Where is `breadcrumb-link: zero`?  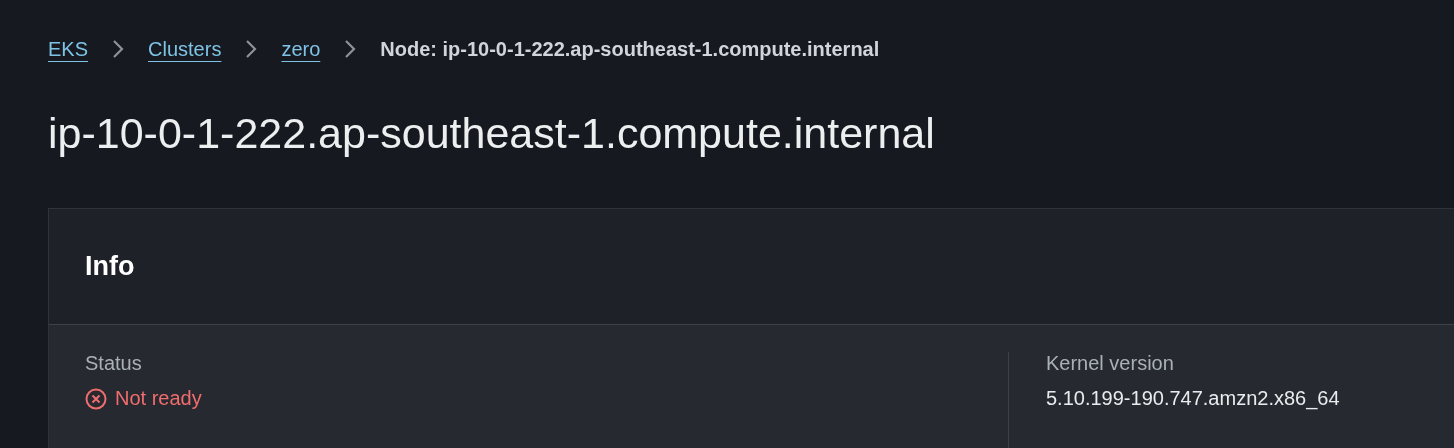 breadcrumb-link: zero is located at coordinates (301, 49).